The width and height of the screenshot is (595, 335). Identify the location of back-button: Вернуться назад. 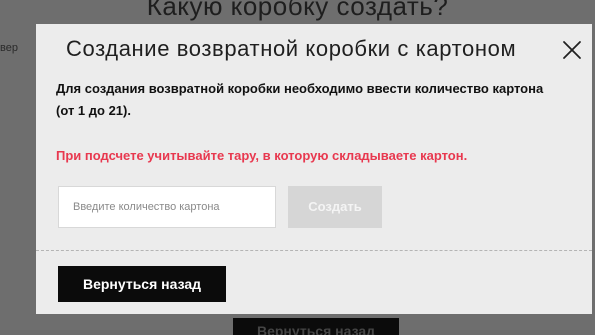
(142, 284).